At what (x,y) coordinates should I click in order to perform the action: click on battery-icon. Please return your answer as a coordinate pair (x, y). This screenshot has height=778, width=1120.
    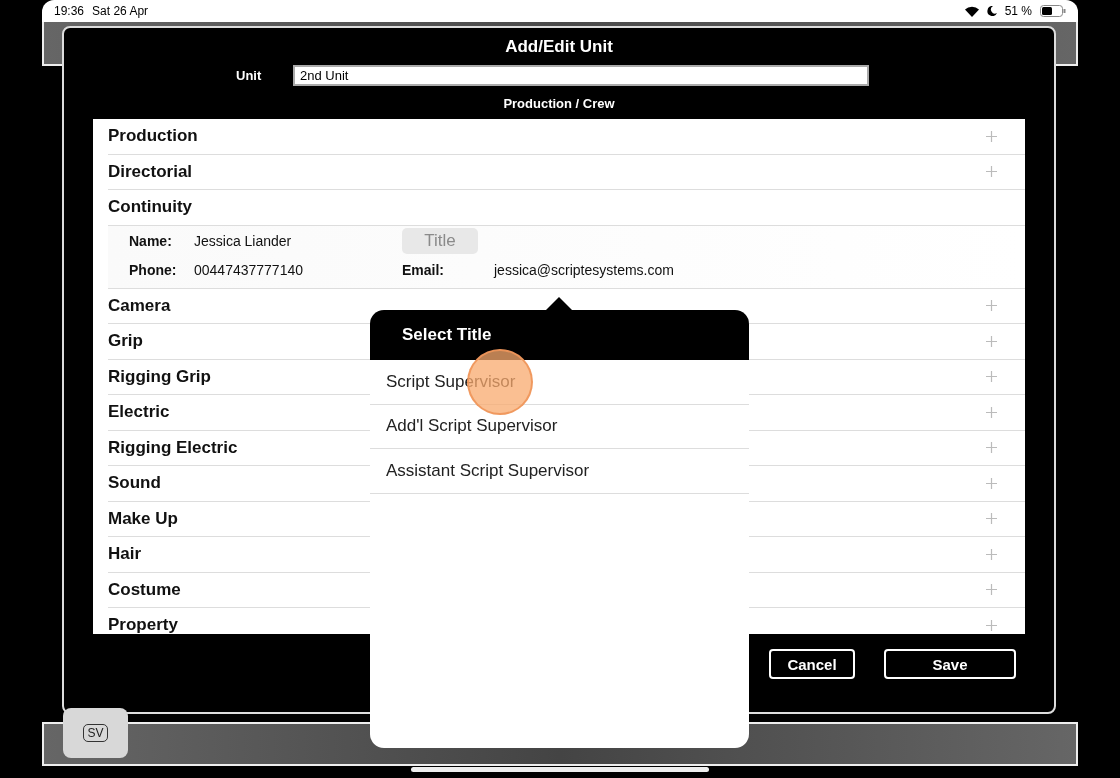
    Looking at the image, I should click on (1053, 11).